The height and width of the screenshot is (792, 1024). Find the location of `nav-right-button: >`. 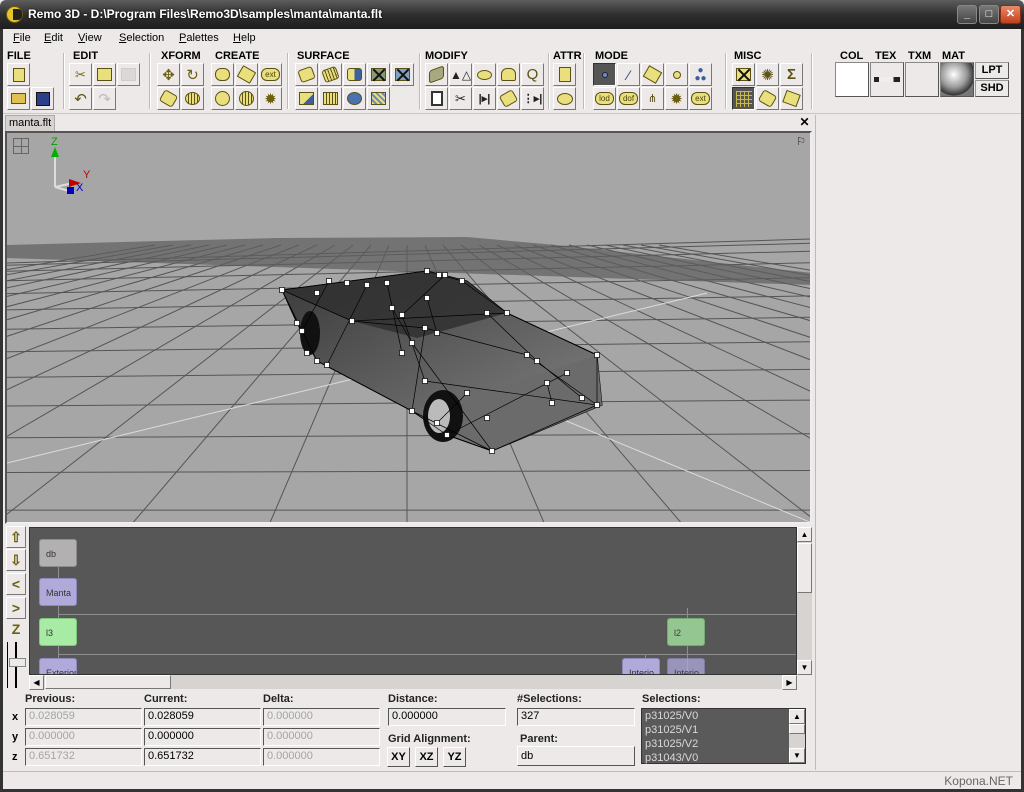

nav-right-button: > is located at coordinates (16, 608).